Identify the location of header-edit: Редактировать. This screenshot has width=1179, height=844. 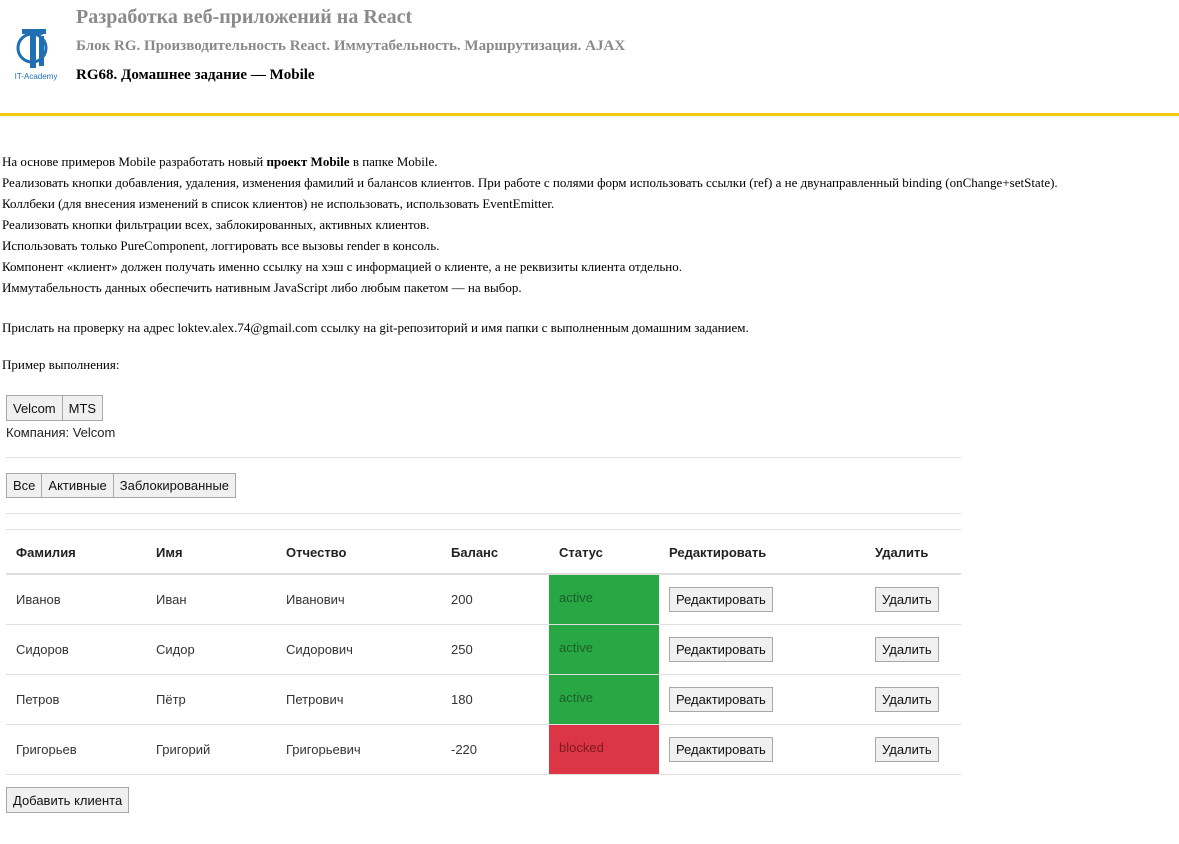
(762, 553).